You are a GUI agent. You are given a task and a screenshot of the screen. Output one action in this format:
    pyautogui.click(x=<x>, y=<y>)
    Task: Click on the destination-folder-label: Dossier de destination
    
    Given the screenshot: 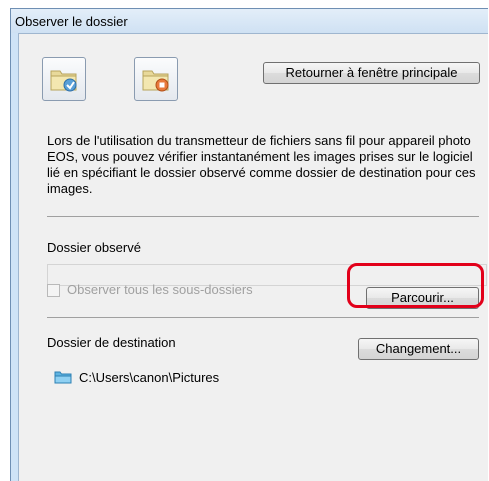 What is the action you would take?
    pyautogui.click(x=111, y=342)
    